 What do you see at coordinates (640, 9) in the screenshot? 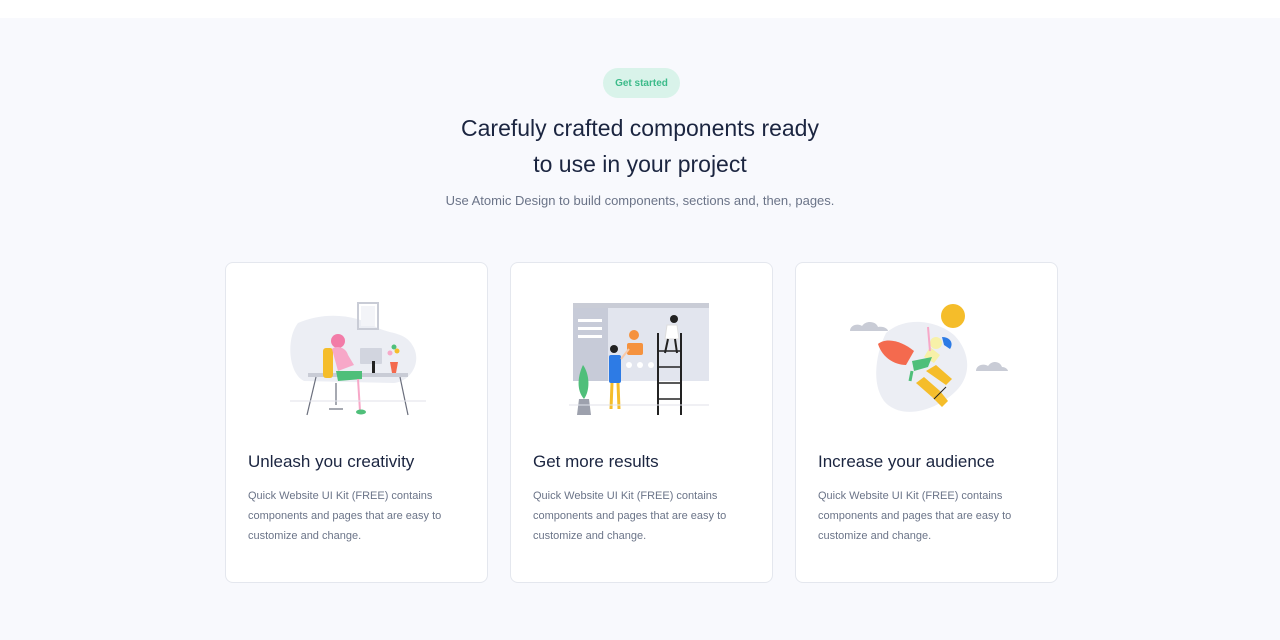
I see `top-strip` at bounding box center [640, 9].